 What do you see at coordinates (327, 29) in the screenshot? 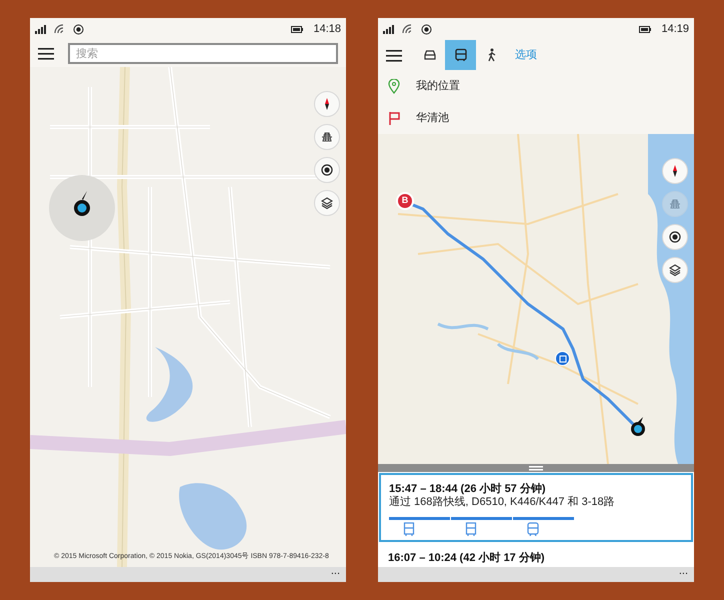
I see `status-time: 14:18` at bounding box center [327, 29].